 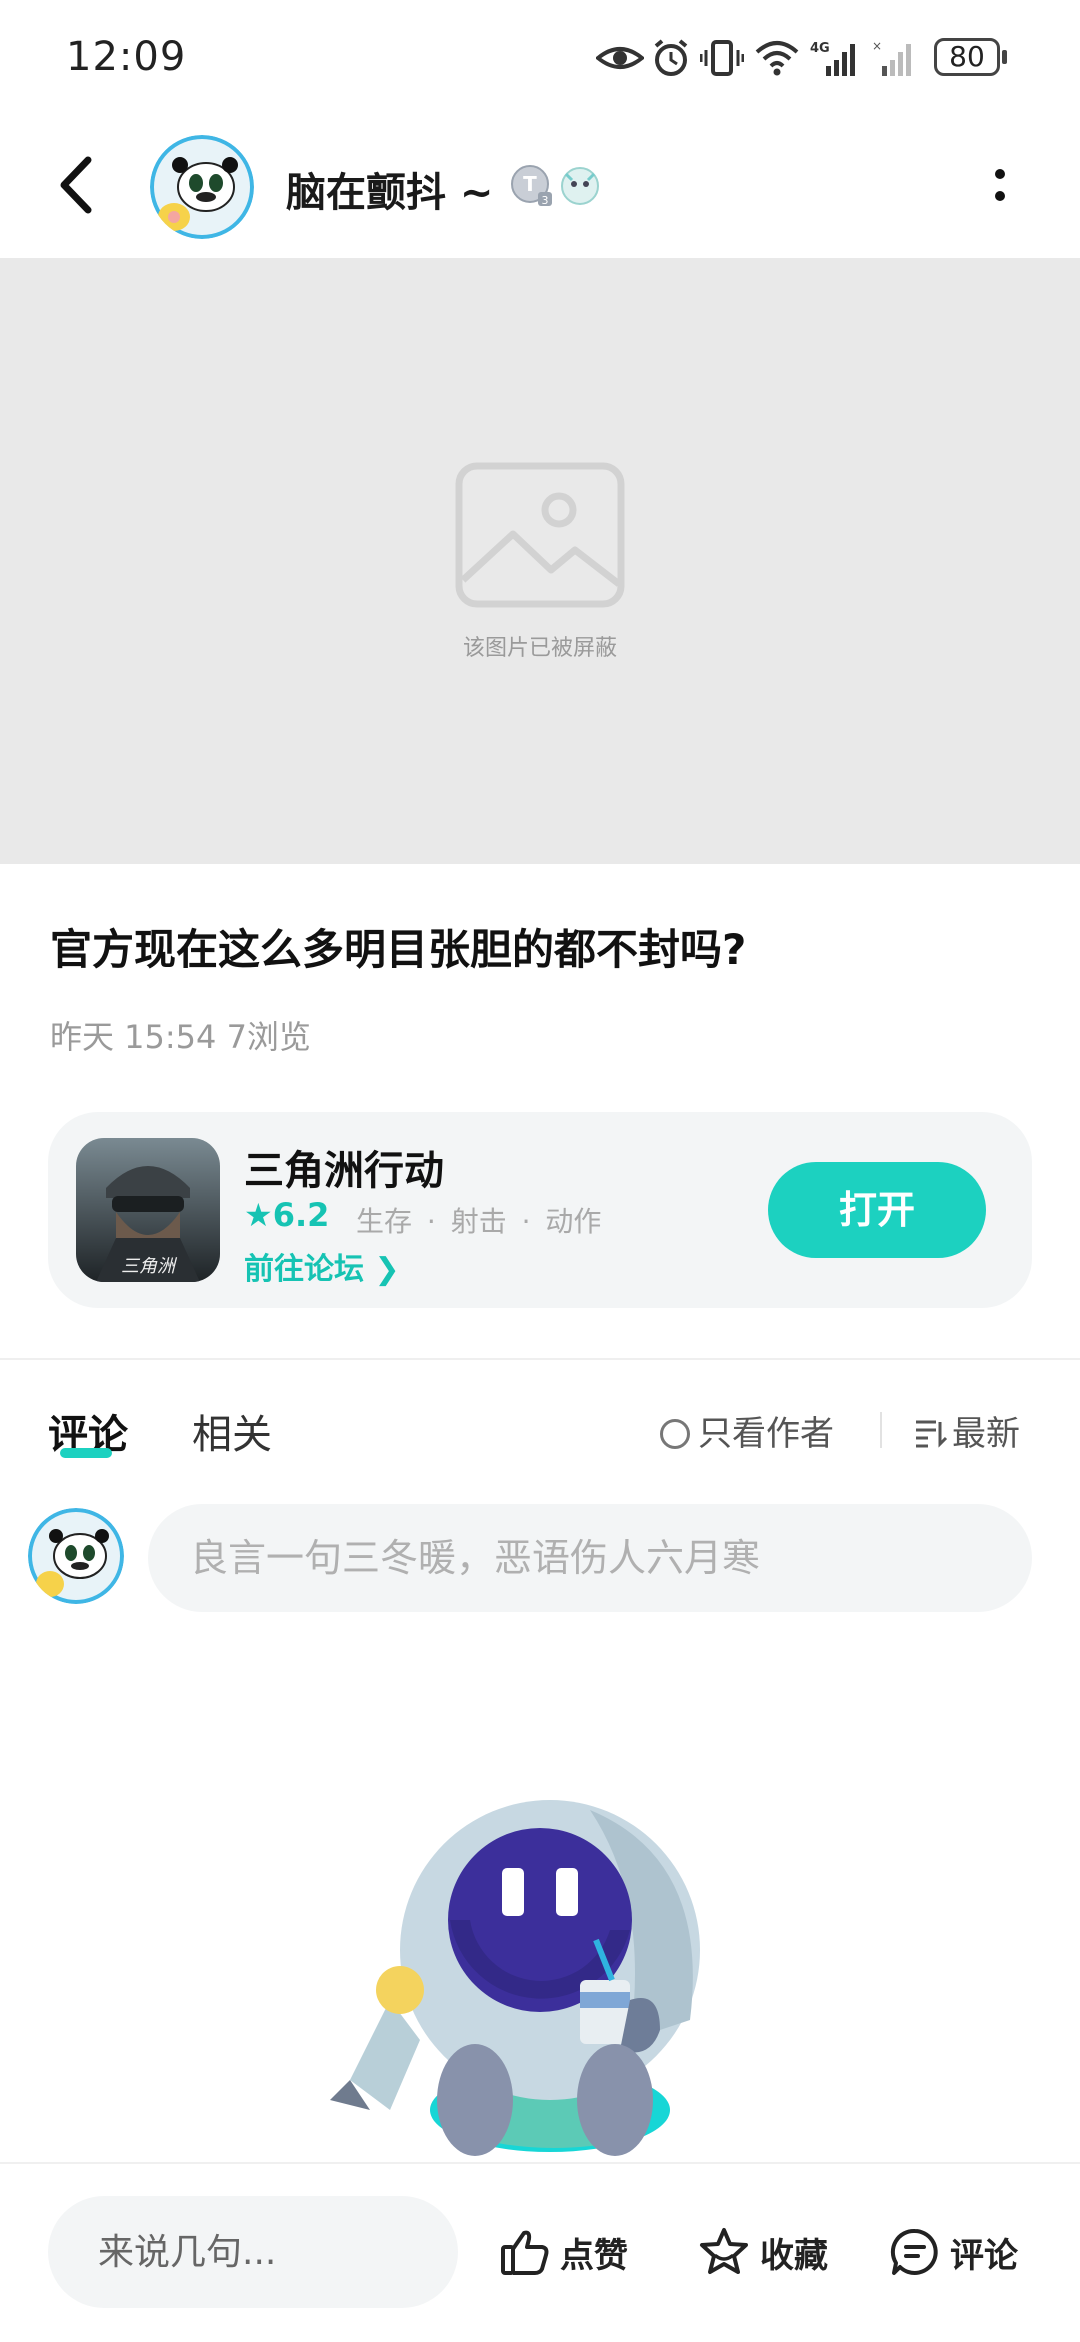 I want to click on my-avatar, so click(x=76, y=1556).